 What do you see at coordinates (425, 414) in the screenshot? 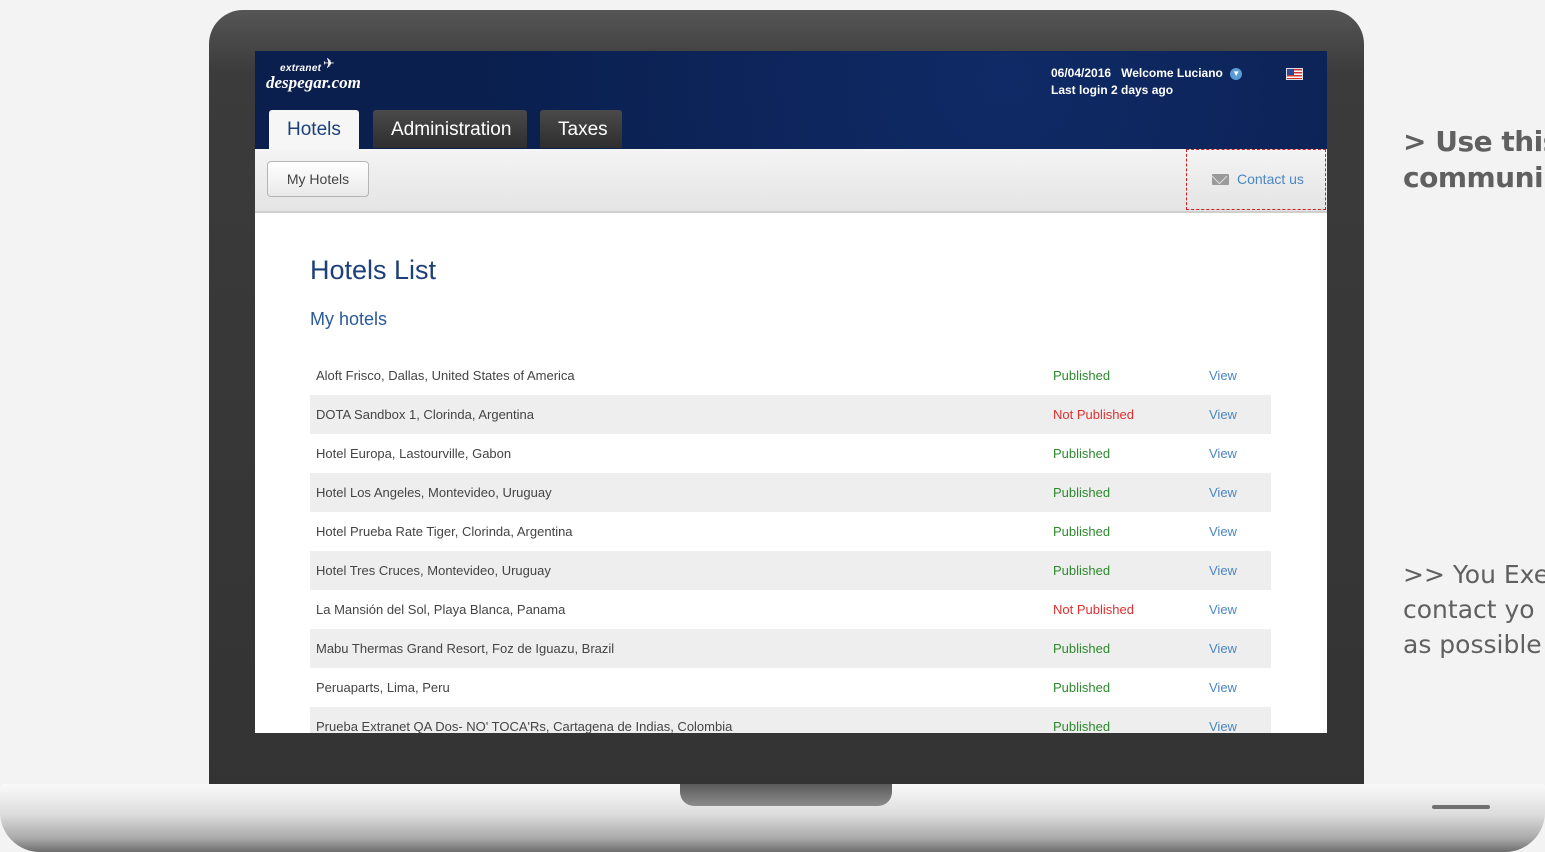
I see `hotel-name: DOTA Sandbox 1, Clorinda, Argentina` at bounding box center [425, 414].